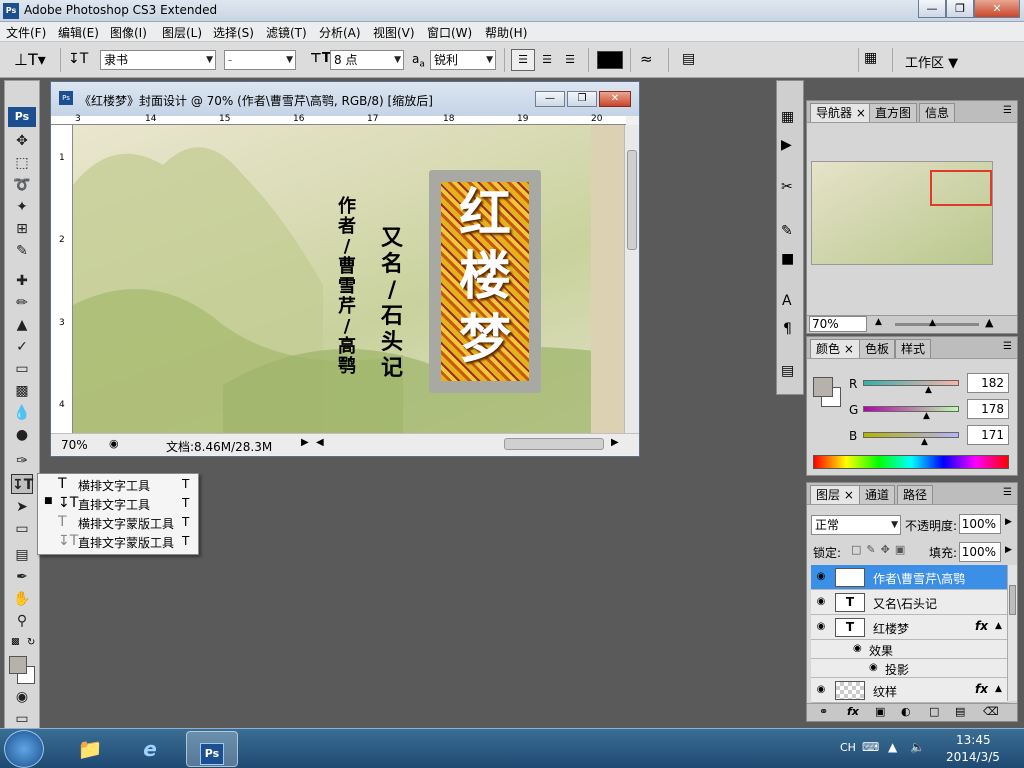  Describe the element at coordinates (841, 112) in the screenshot. I see `tab-navigator: 导航器 ×` at that location.